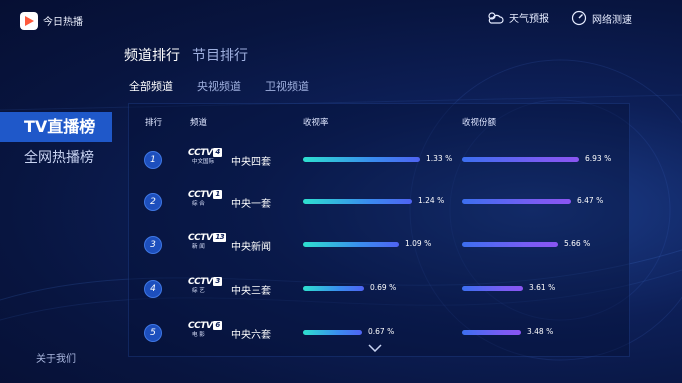  Describe the element at coordinates (251, 335) in the screenshot. I see `channel-name: 中央六套` at that location.